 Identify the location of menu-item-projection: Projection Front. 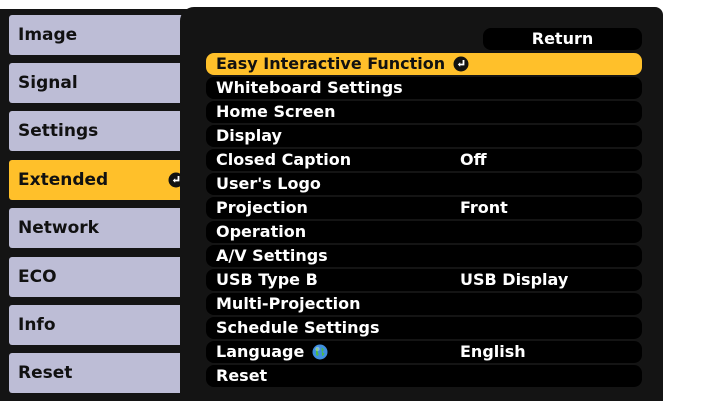
(424, 208).